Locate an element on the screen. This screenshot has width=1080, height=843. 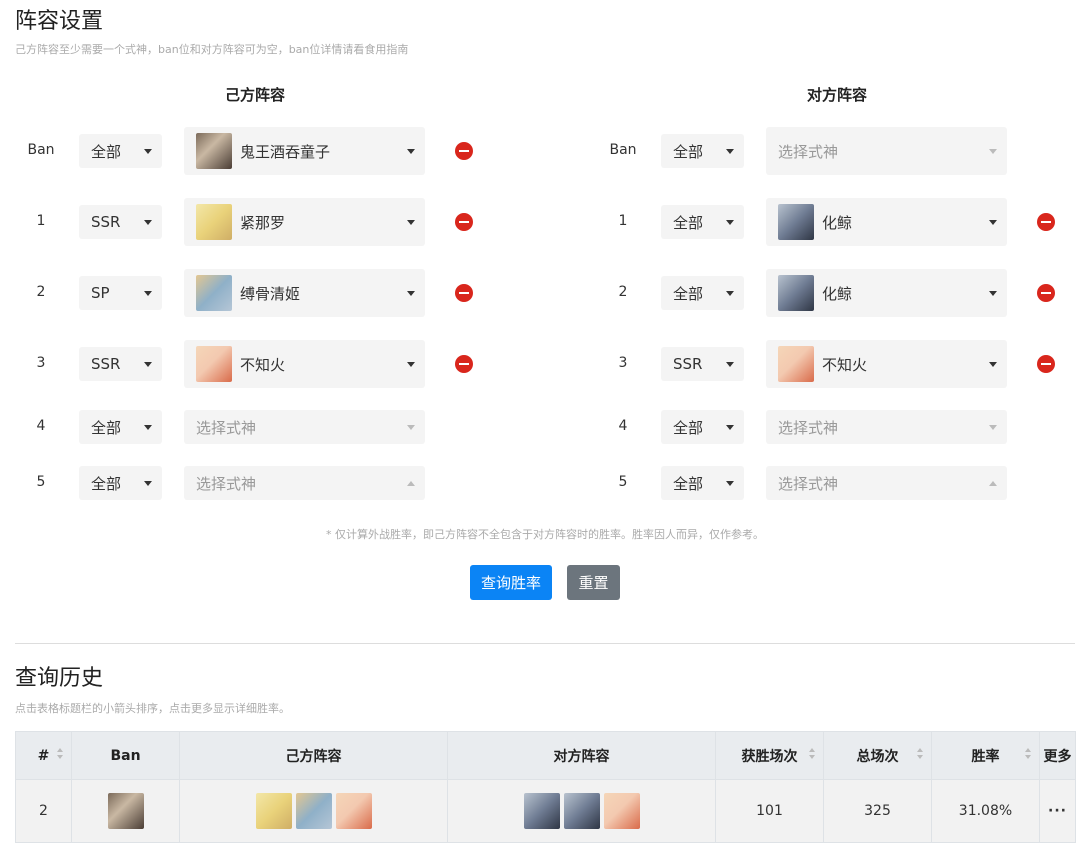
col-wins: 获胜场次 is located at coordinates (769, 755).